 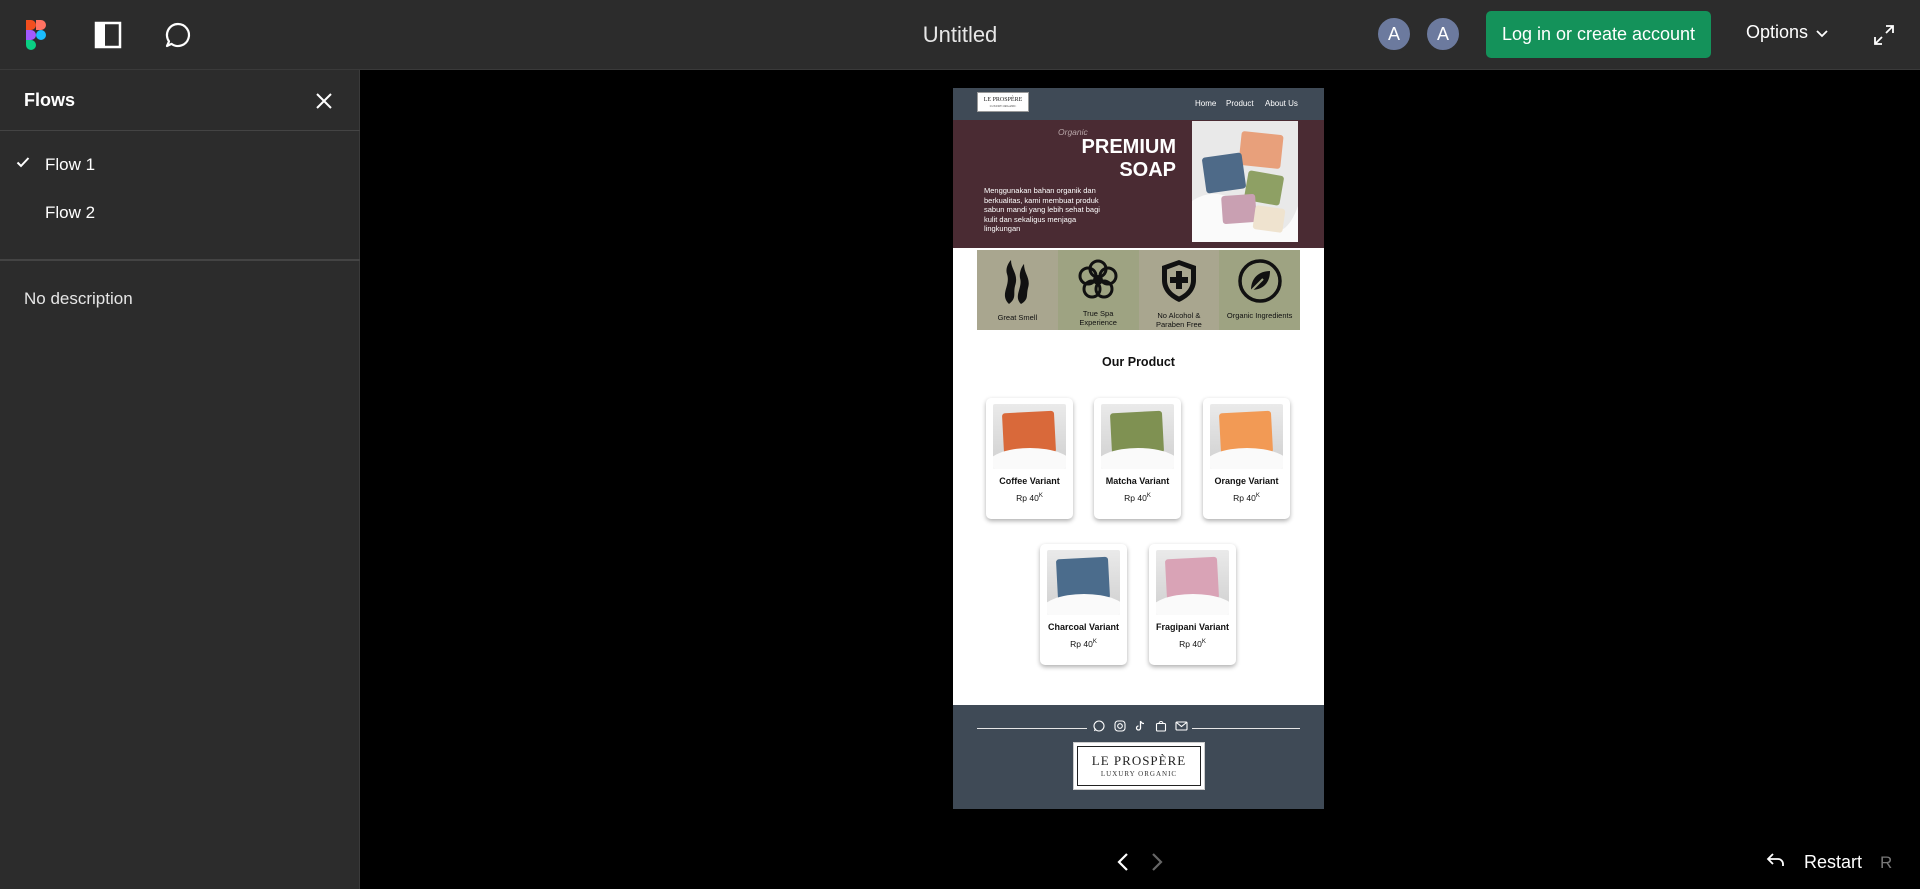 I want to click on expand-icon, so click(x=1884, y=35).